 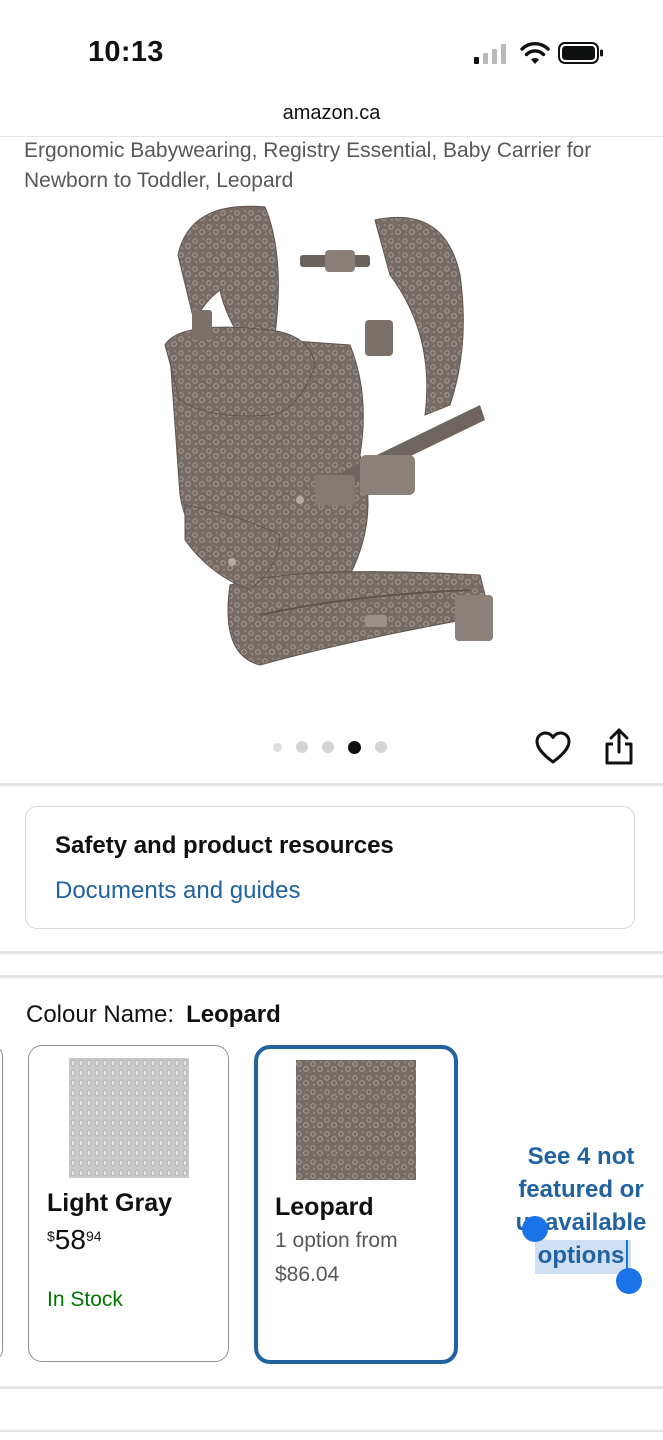 I want to click on price-currency: $, so click(x=51, y=1236).